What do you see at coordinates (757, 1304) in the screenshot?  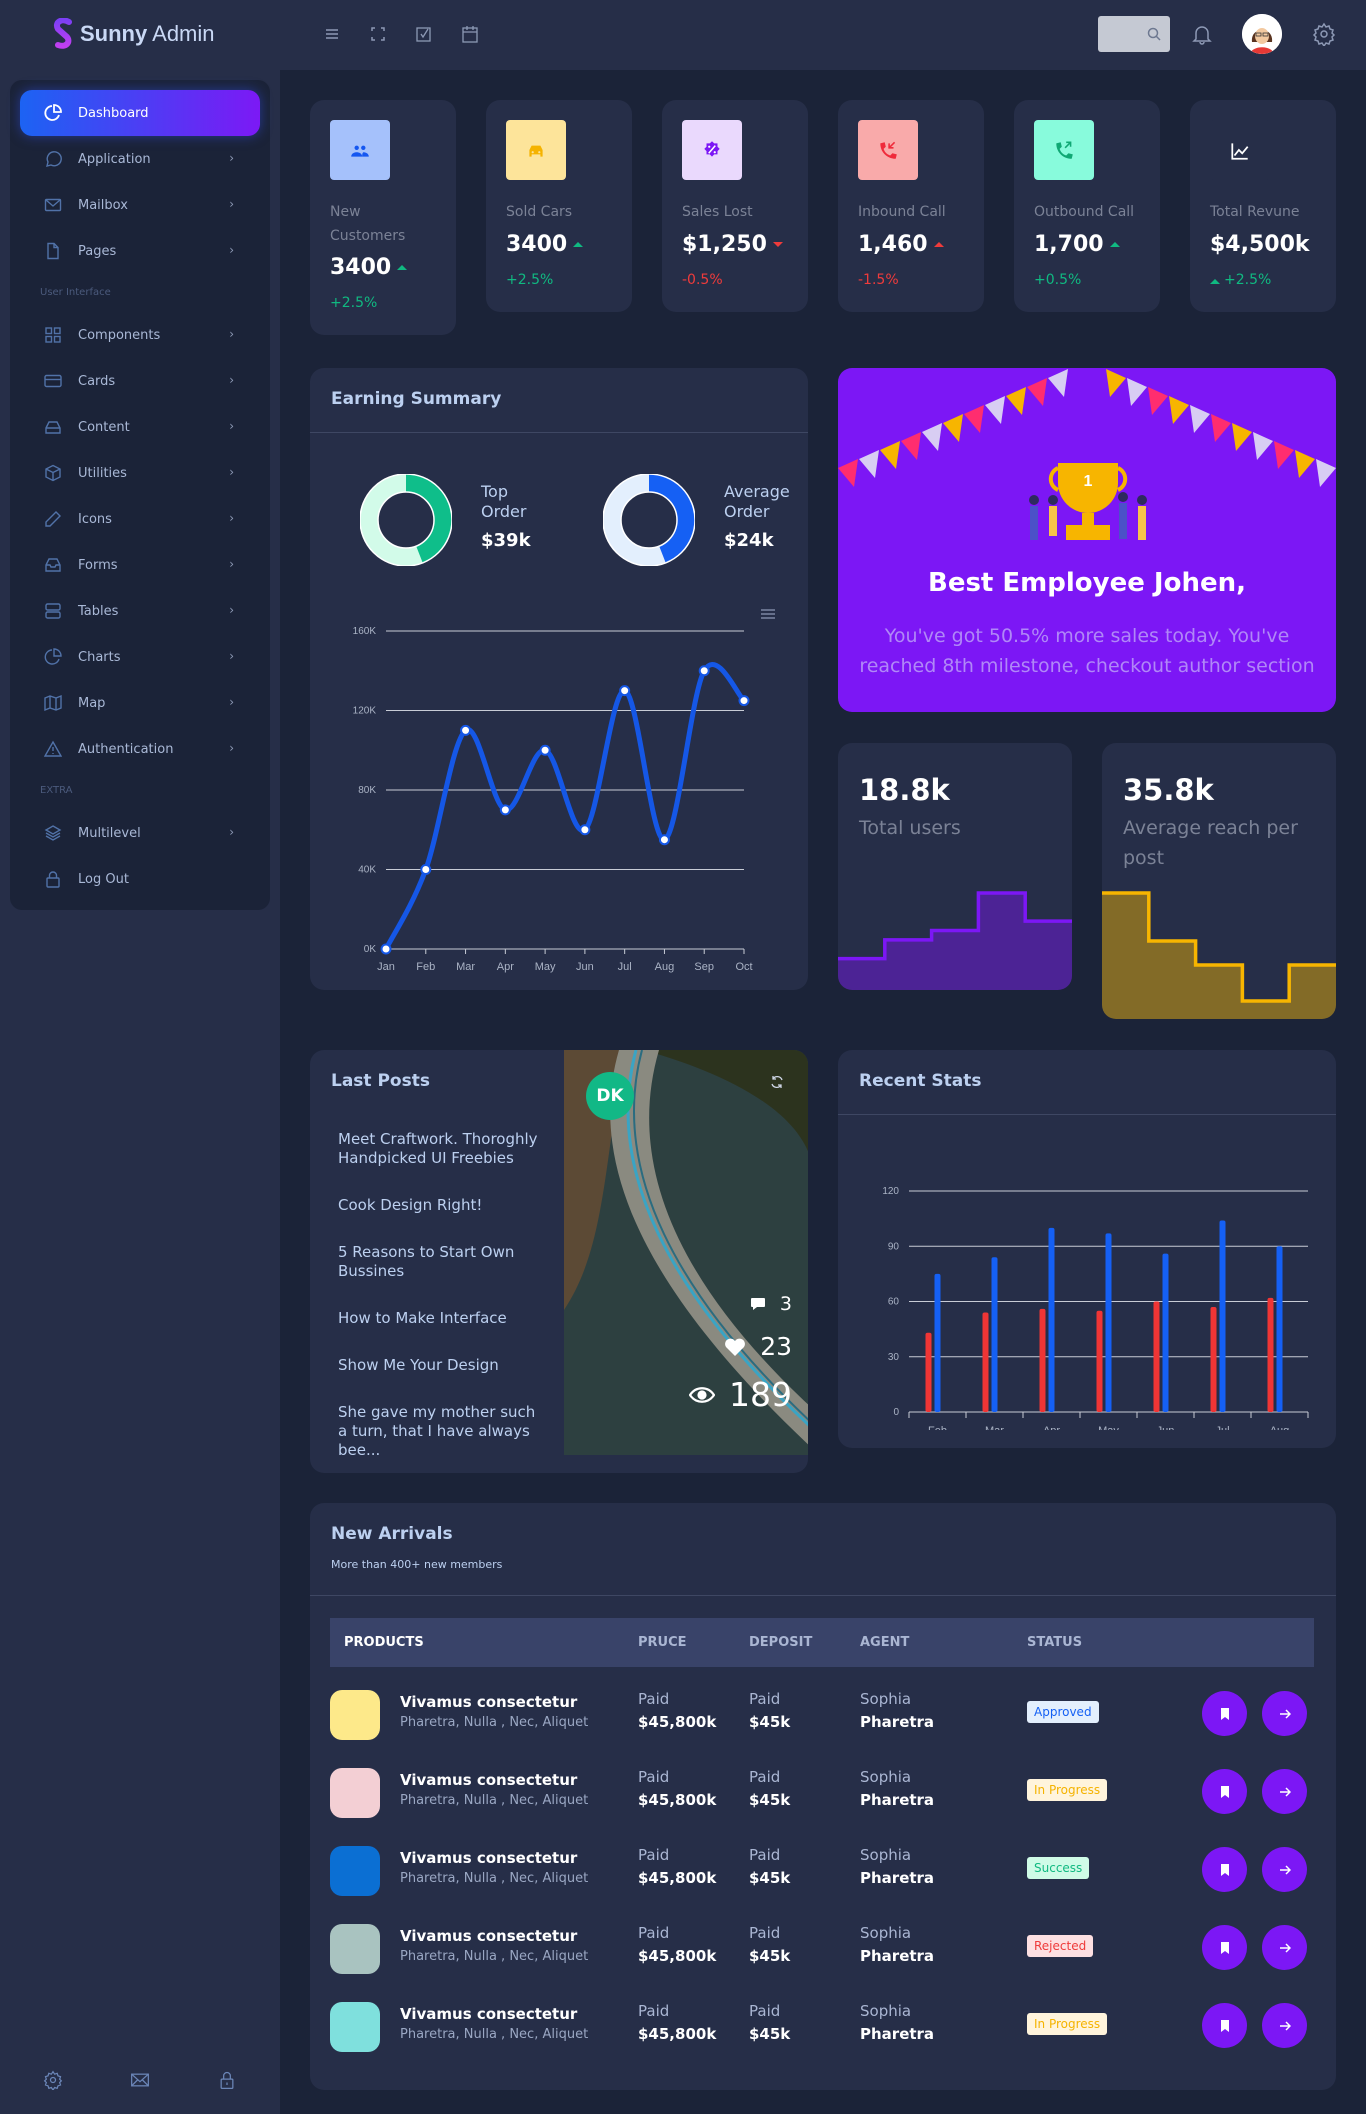 I see `comment-icon` at bounding box center [757, 1304].